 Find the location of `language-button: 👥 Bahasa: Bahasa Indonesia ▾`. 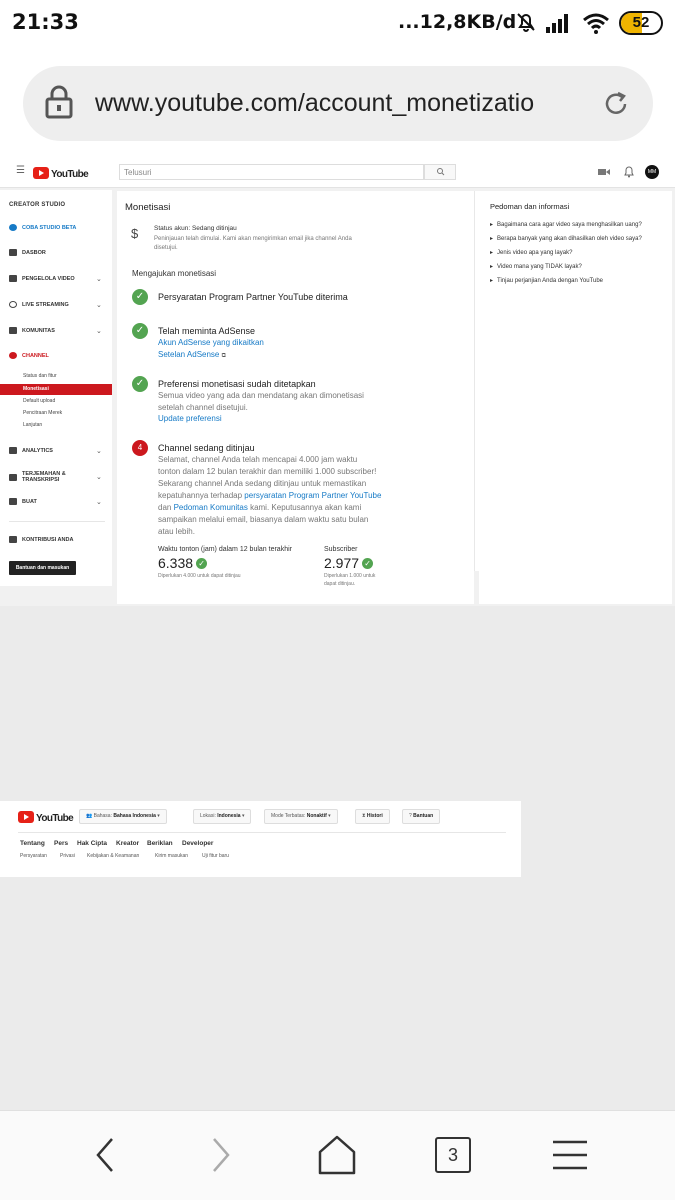

language-button: 👥 Bahasa: Bahasa Indonesia ▾ is located at coordinates (123, 816).